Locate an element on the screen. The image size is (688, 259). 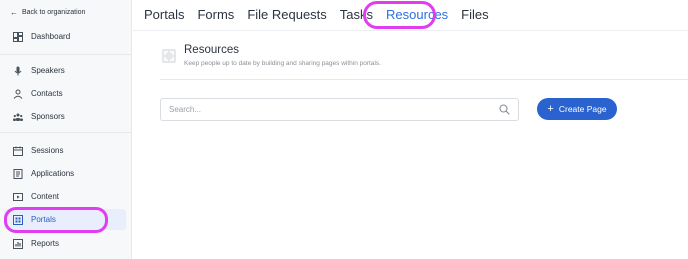
page-title: Resources is located at coordinates (211, 50).